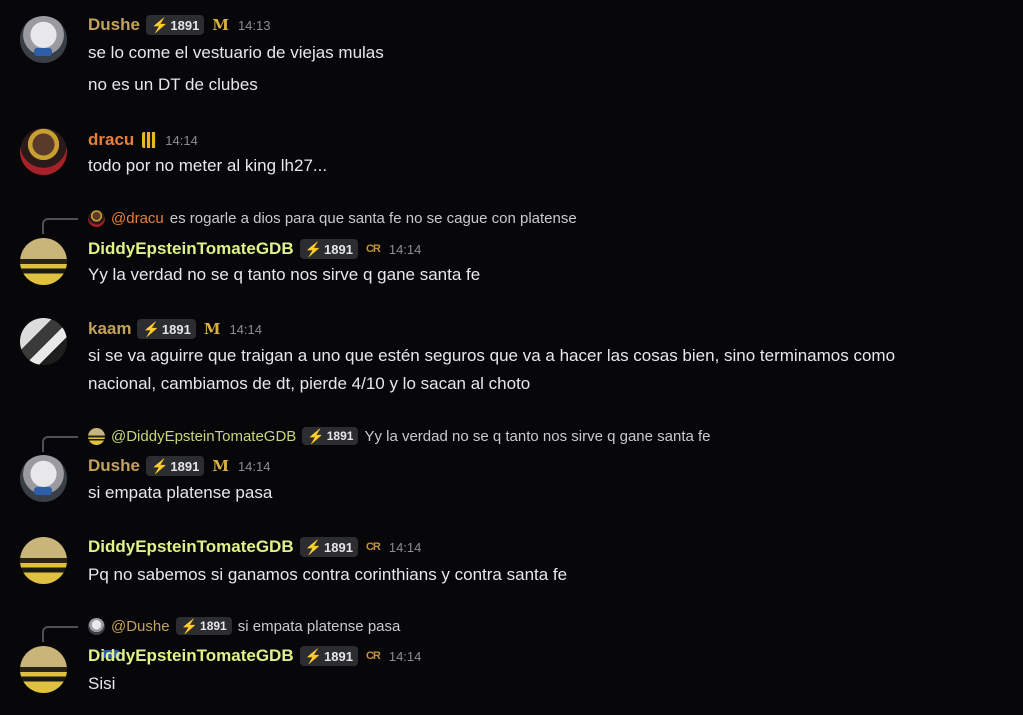  I want to click on author-name: dracu, so click(111, 140).